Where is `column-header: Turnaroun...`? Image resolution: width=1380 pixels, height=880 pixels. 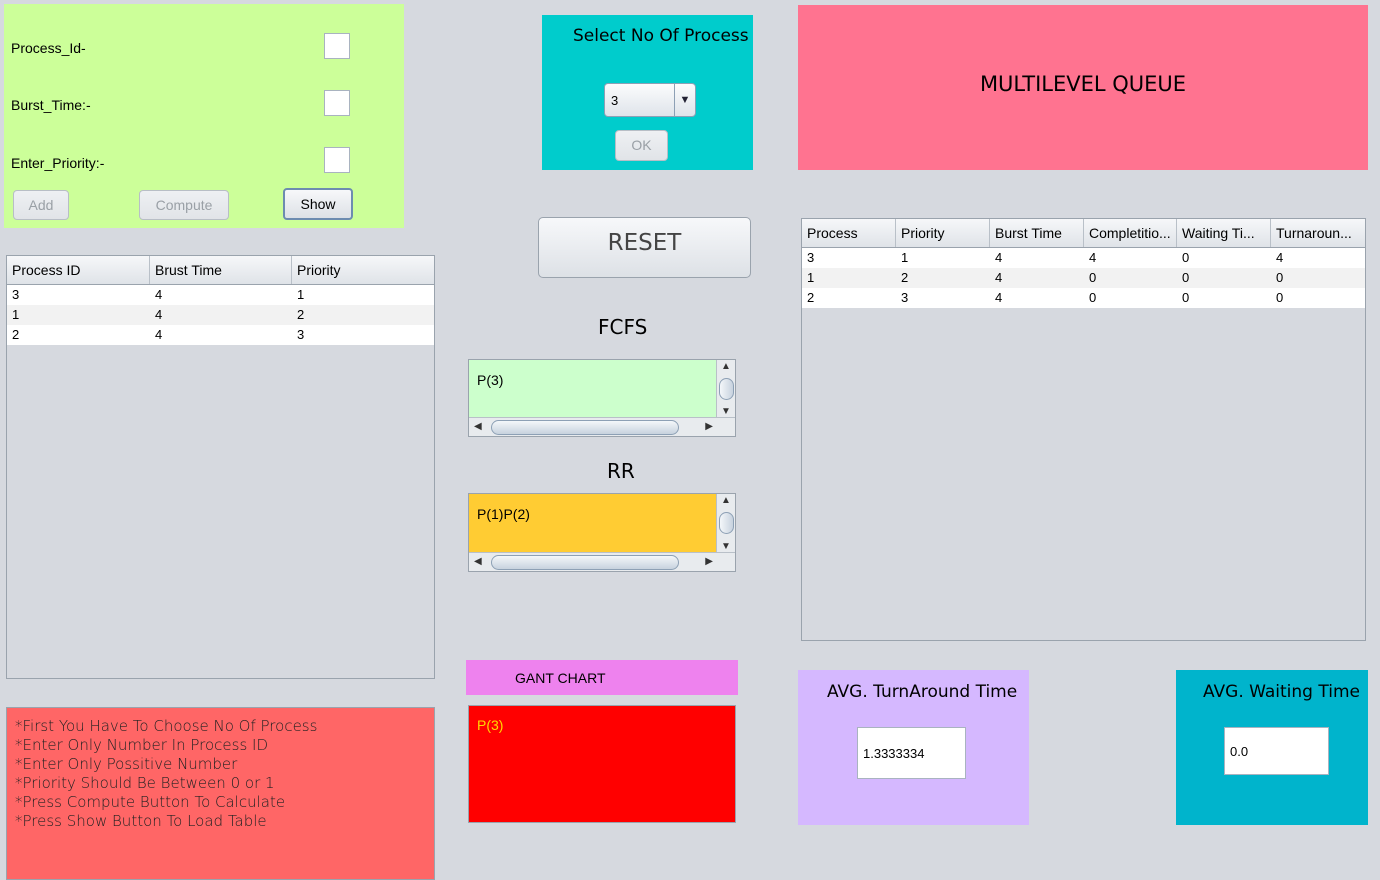 column-header: Turnaroun... is located at coordinates (1318, 233).